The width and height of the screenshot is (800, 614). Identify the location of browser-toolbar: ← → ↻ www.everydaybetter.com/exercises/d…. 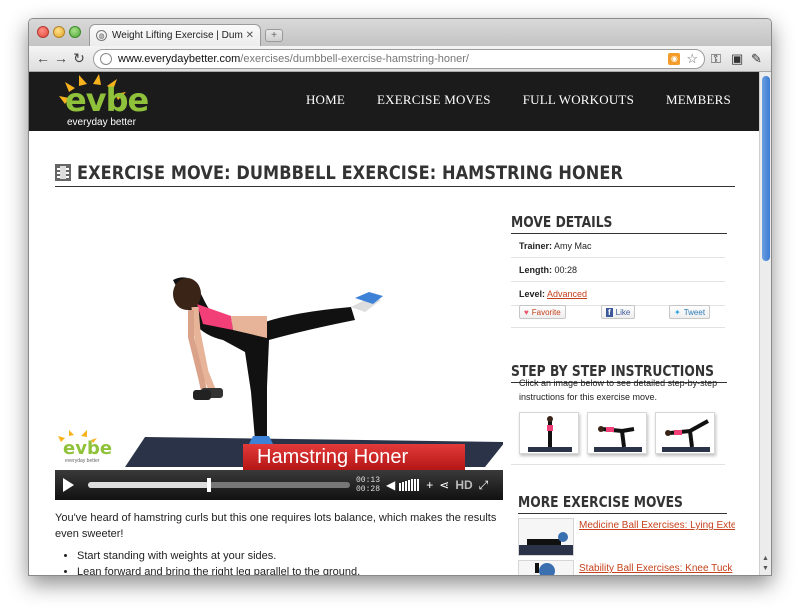
(400, 59).